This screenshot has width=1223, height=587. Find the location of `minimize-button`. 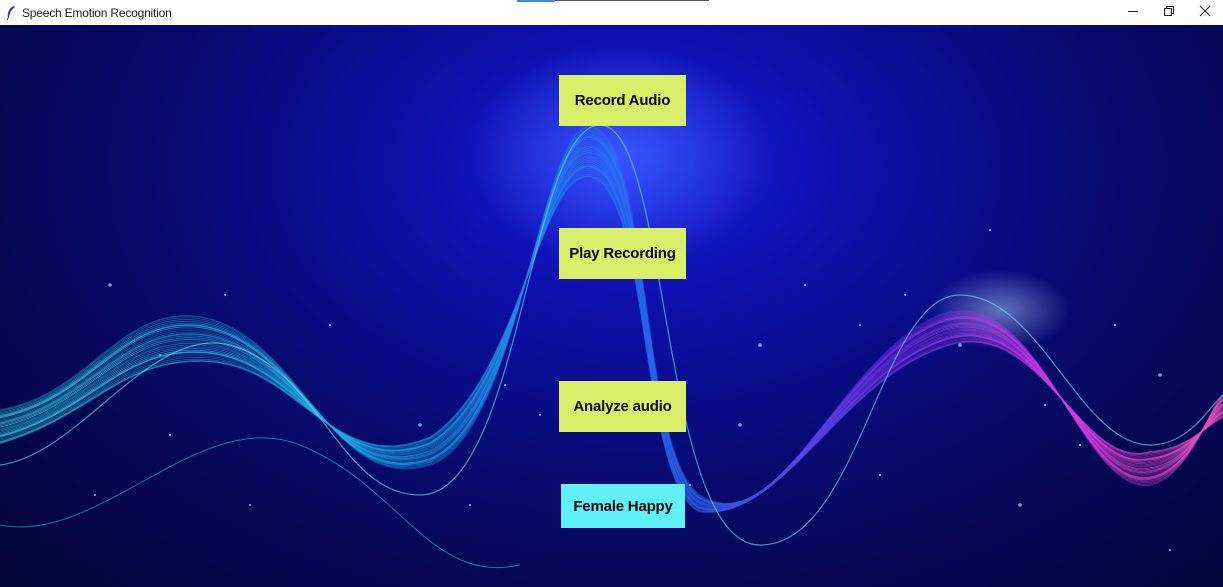

minimize-button is located at coordinates (1133, 12).